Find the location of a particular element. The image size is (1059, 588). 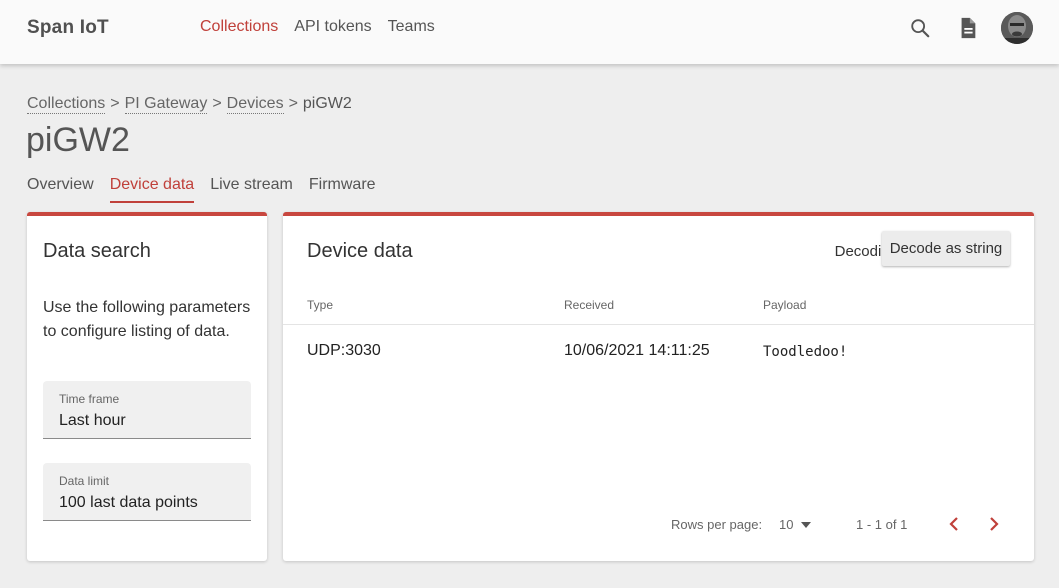

table-row: UDP:3030 10/06/2021 14:11:25 Toodledoo! is located at coordinates (658, 351).